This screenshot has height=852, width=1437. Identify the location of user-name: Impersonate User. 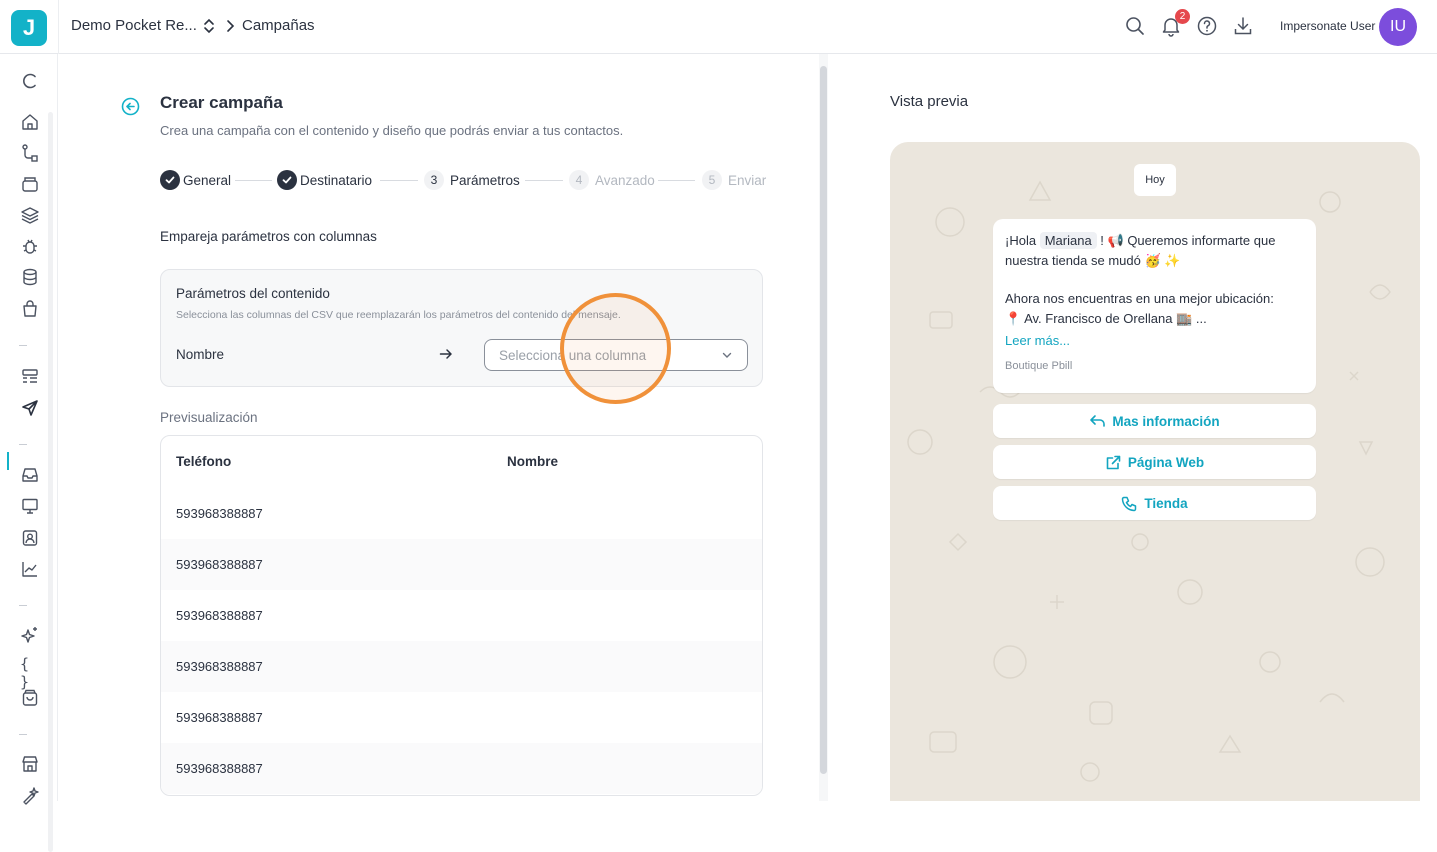
(1327, 26).